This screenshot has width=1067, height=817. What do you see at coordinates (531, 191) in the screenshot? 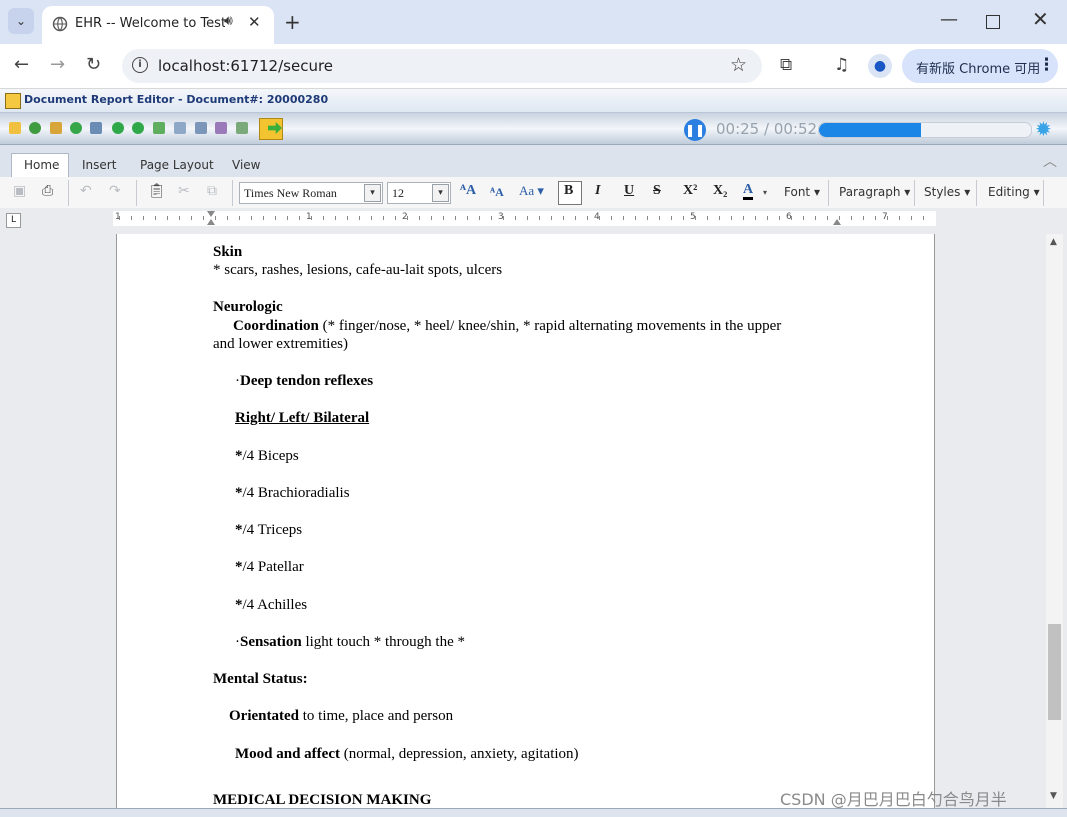
I see `change-case-icon: Aa ▾` at bounding box center [531, 191].